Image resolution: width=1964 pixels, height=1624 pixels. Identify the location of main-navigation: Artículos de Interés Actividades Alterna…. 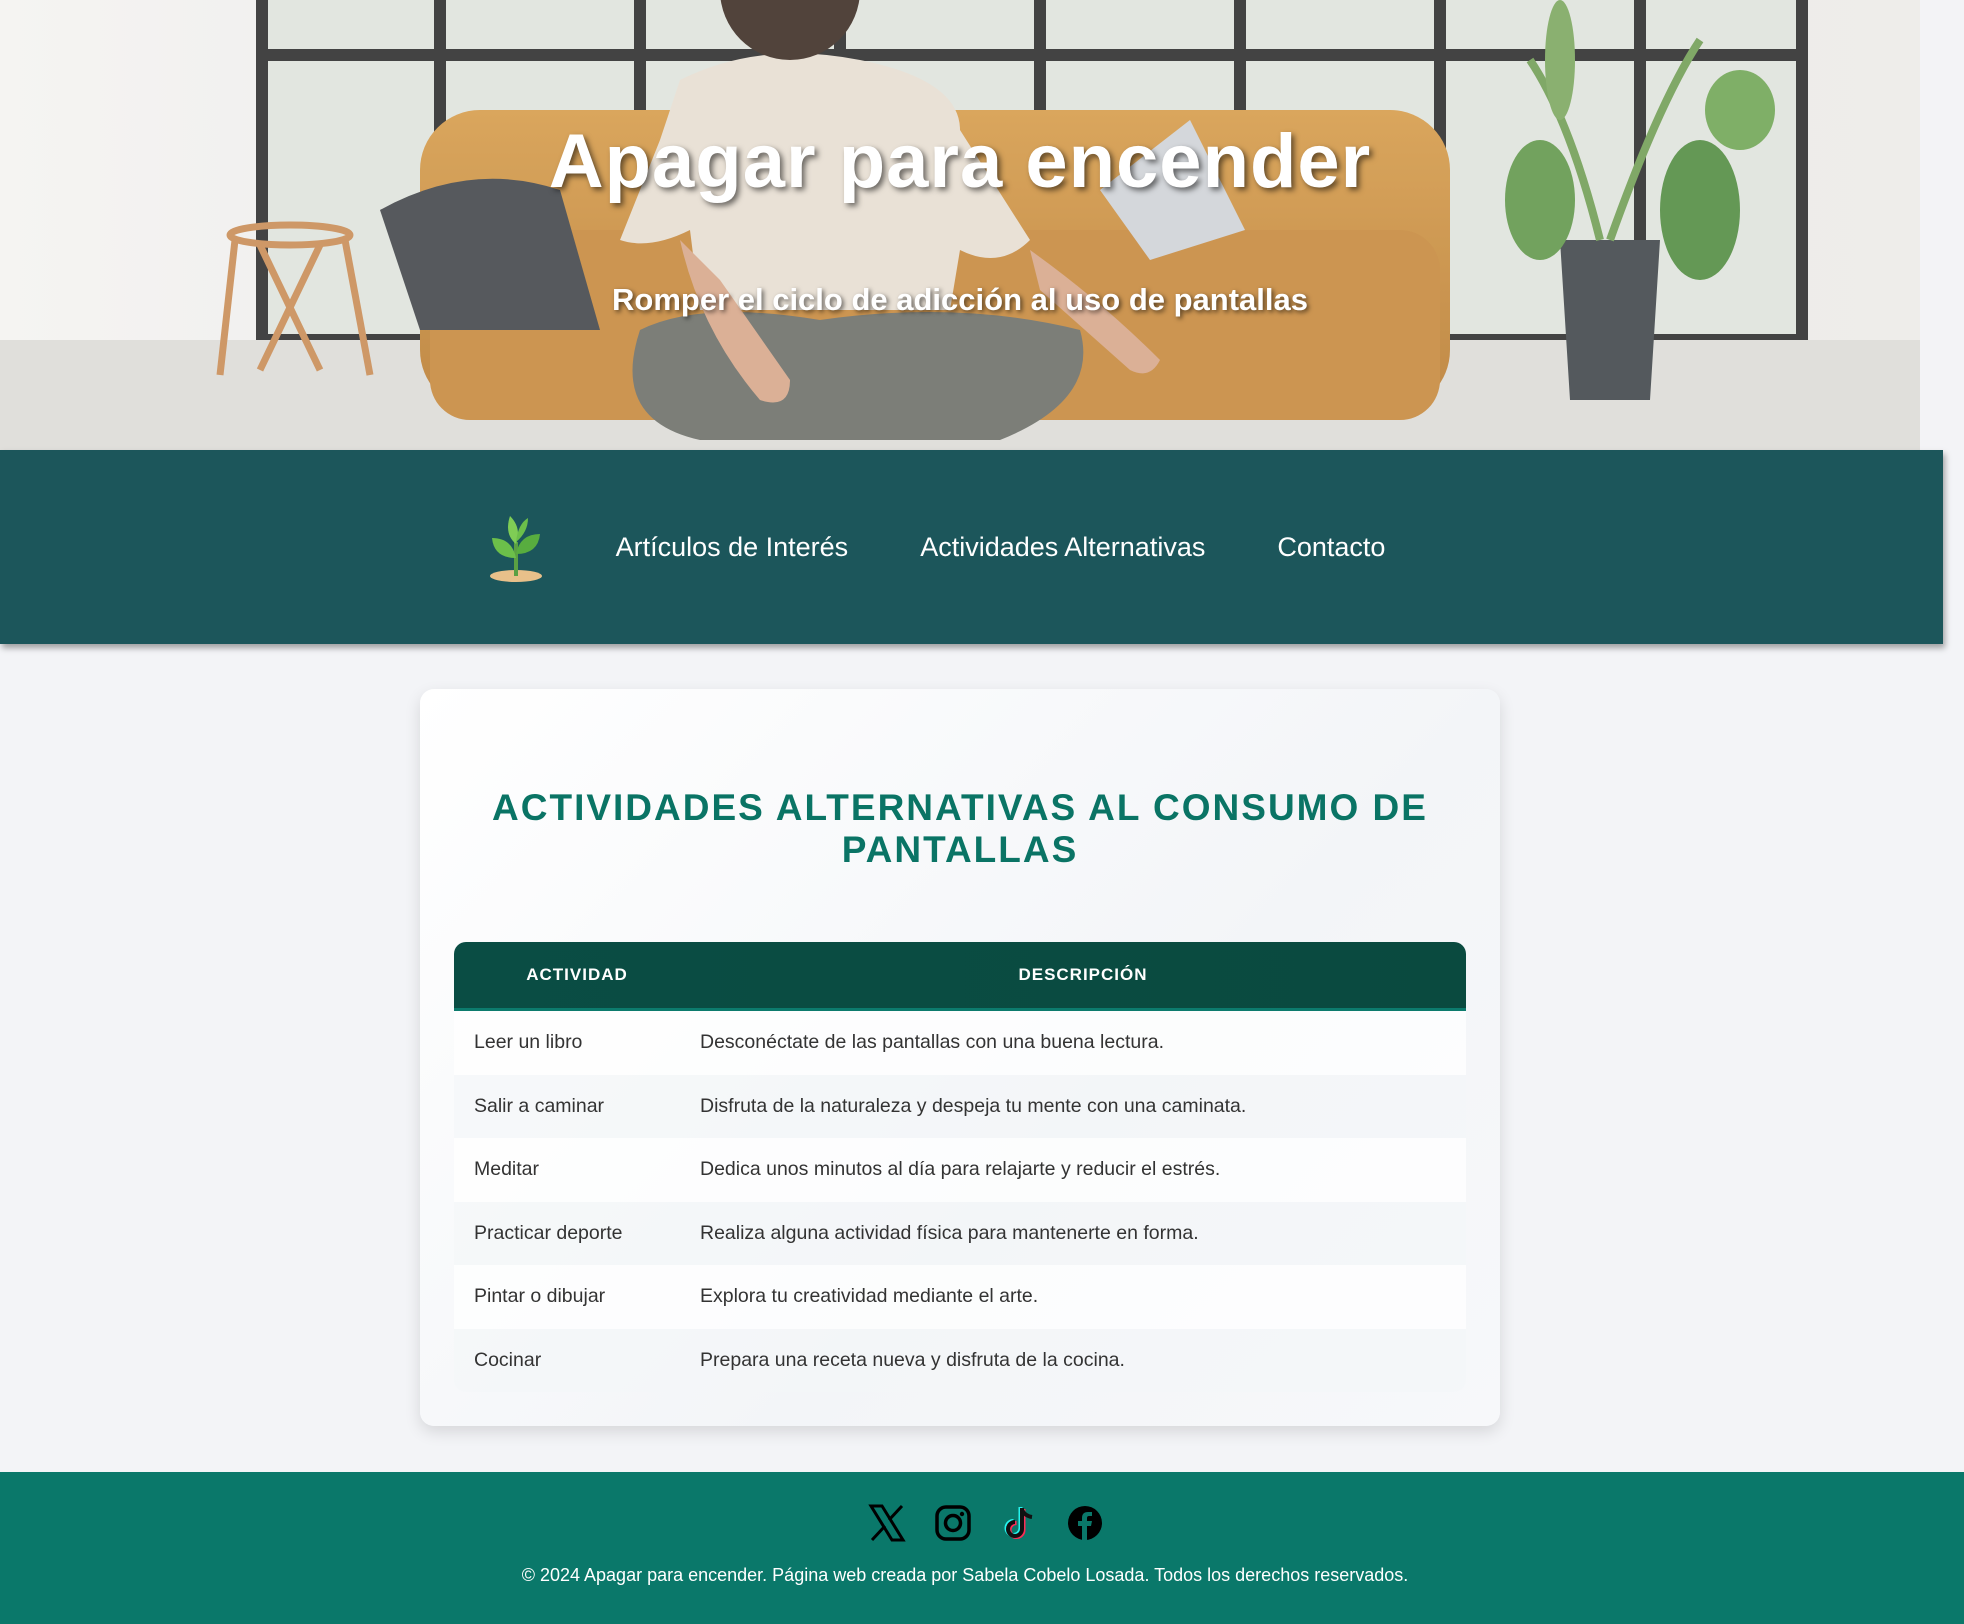
(971, 547).